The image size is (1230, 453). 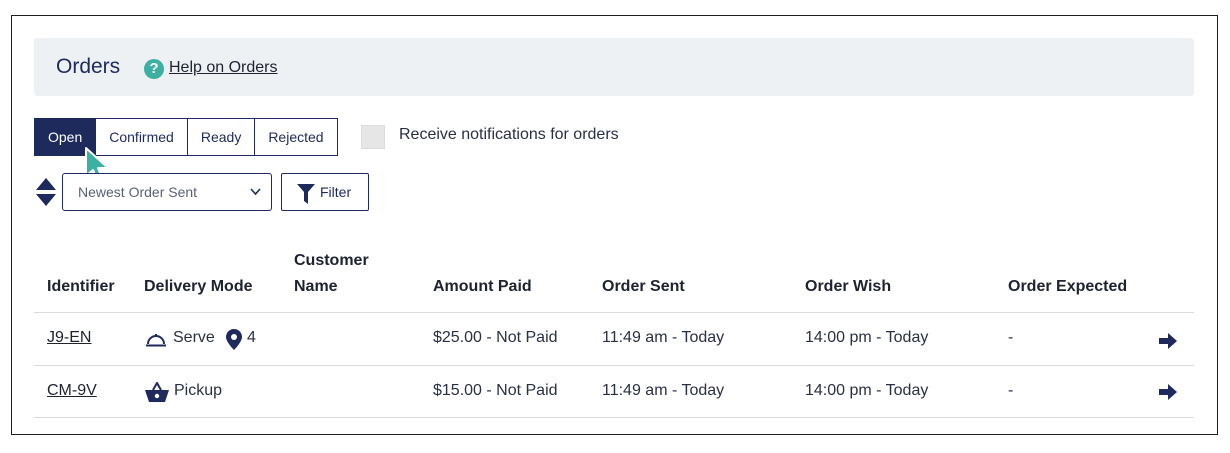 I want to click on amount-paid: $15.00 - Not Paid, so click(x=495, y=390).